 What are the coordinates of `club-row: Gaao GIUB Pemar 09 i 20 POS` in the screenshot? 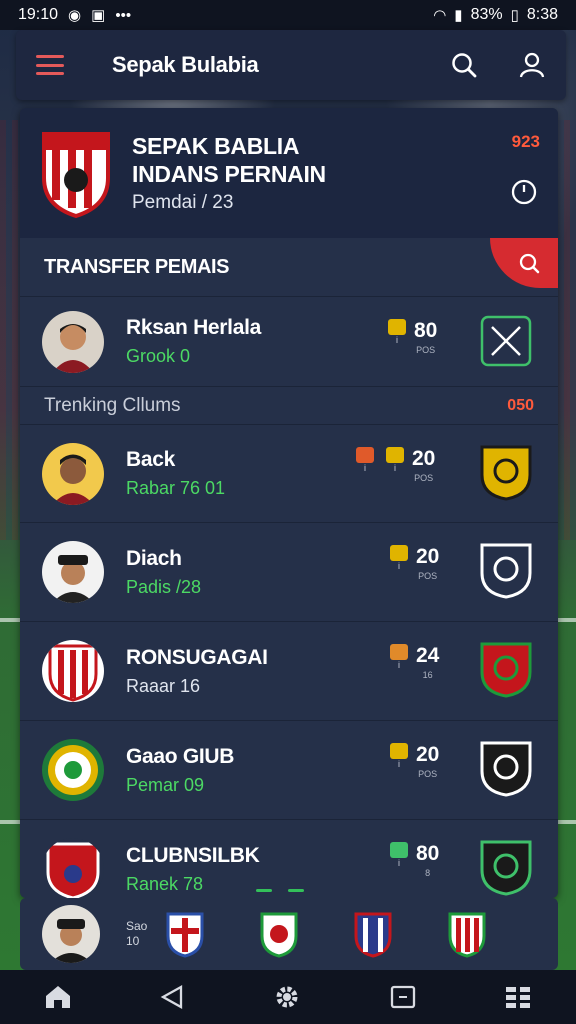 It's located at (289, 769).